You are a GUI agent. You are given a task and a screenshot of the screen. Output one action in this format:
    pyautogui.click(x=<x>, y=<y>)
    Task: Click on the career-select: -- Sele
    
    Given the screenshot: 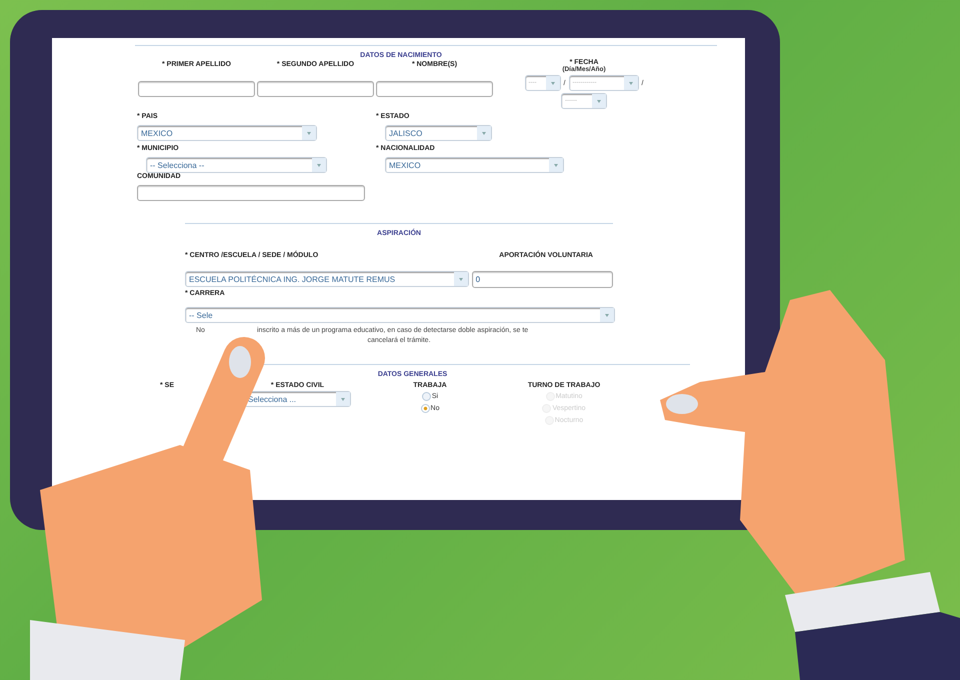 What is the action you would take?
    pyautogui.click(x=400, y=315)
    